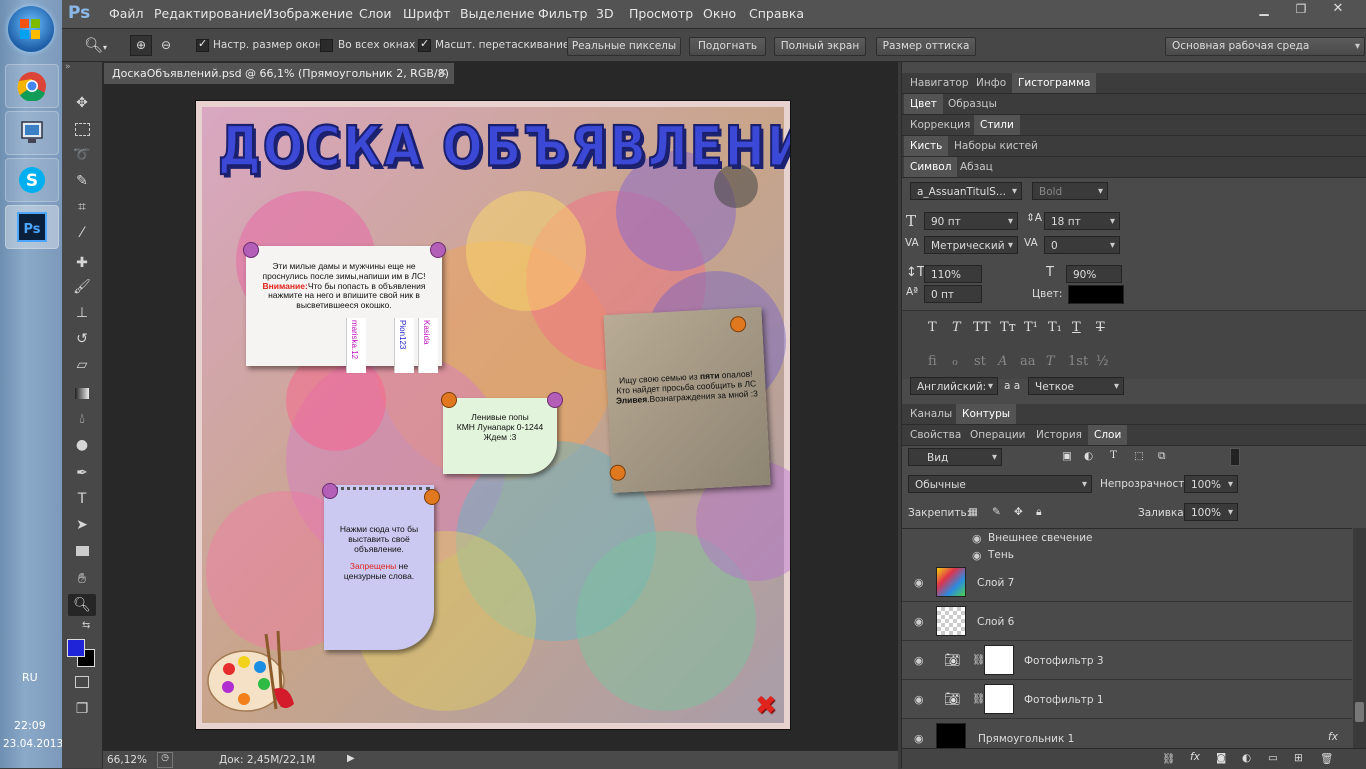  I want to click on blend-mode-select: Обычные, so click(1000, 484).